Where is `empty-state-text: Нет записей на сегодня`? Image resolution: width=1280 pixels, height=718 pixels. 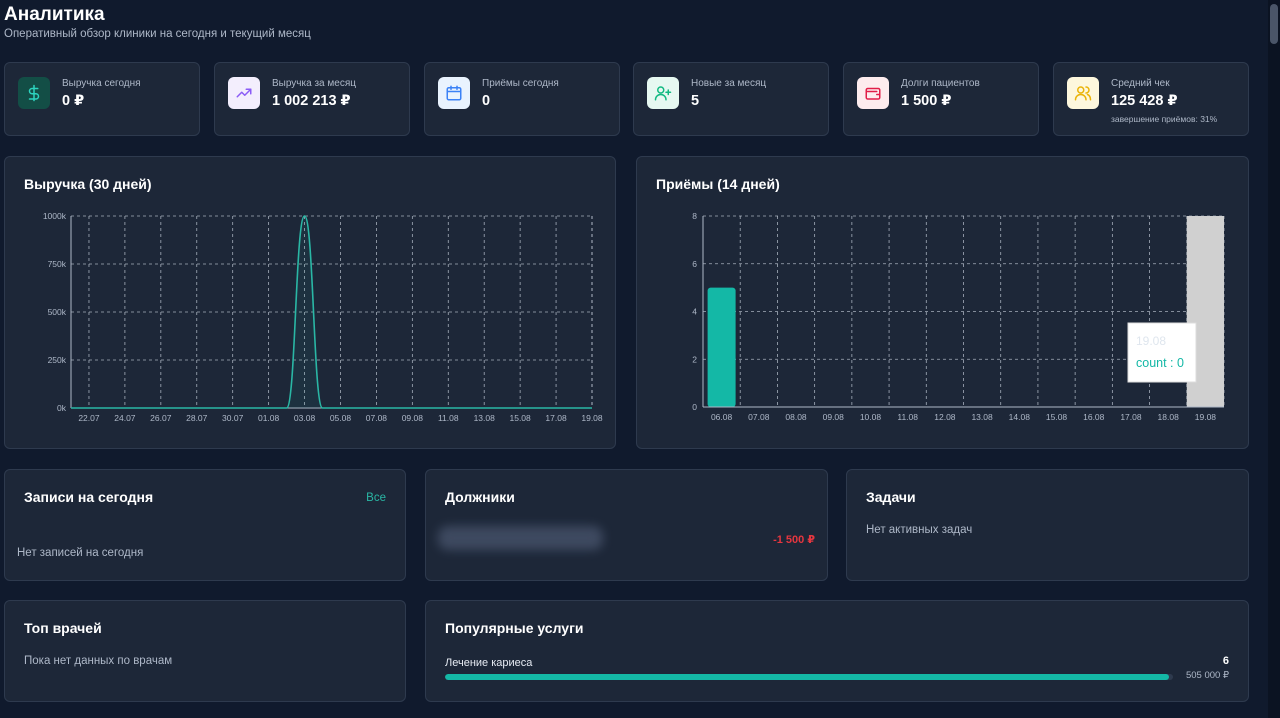
empty-state-text: Нет записей на сегодня is located at coordinates (80, 553).